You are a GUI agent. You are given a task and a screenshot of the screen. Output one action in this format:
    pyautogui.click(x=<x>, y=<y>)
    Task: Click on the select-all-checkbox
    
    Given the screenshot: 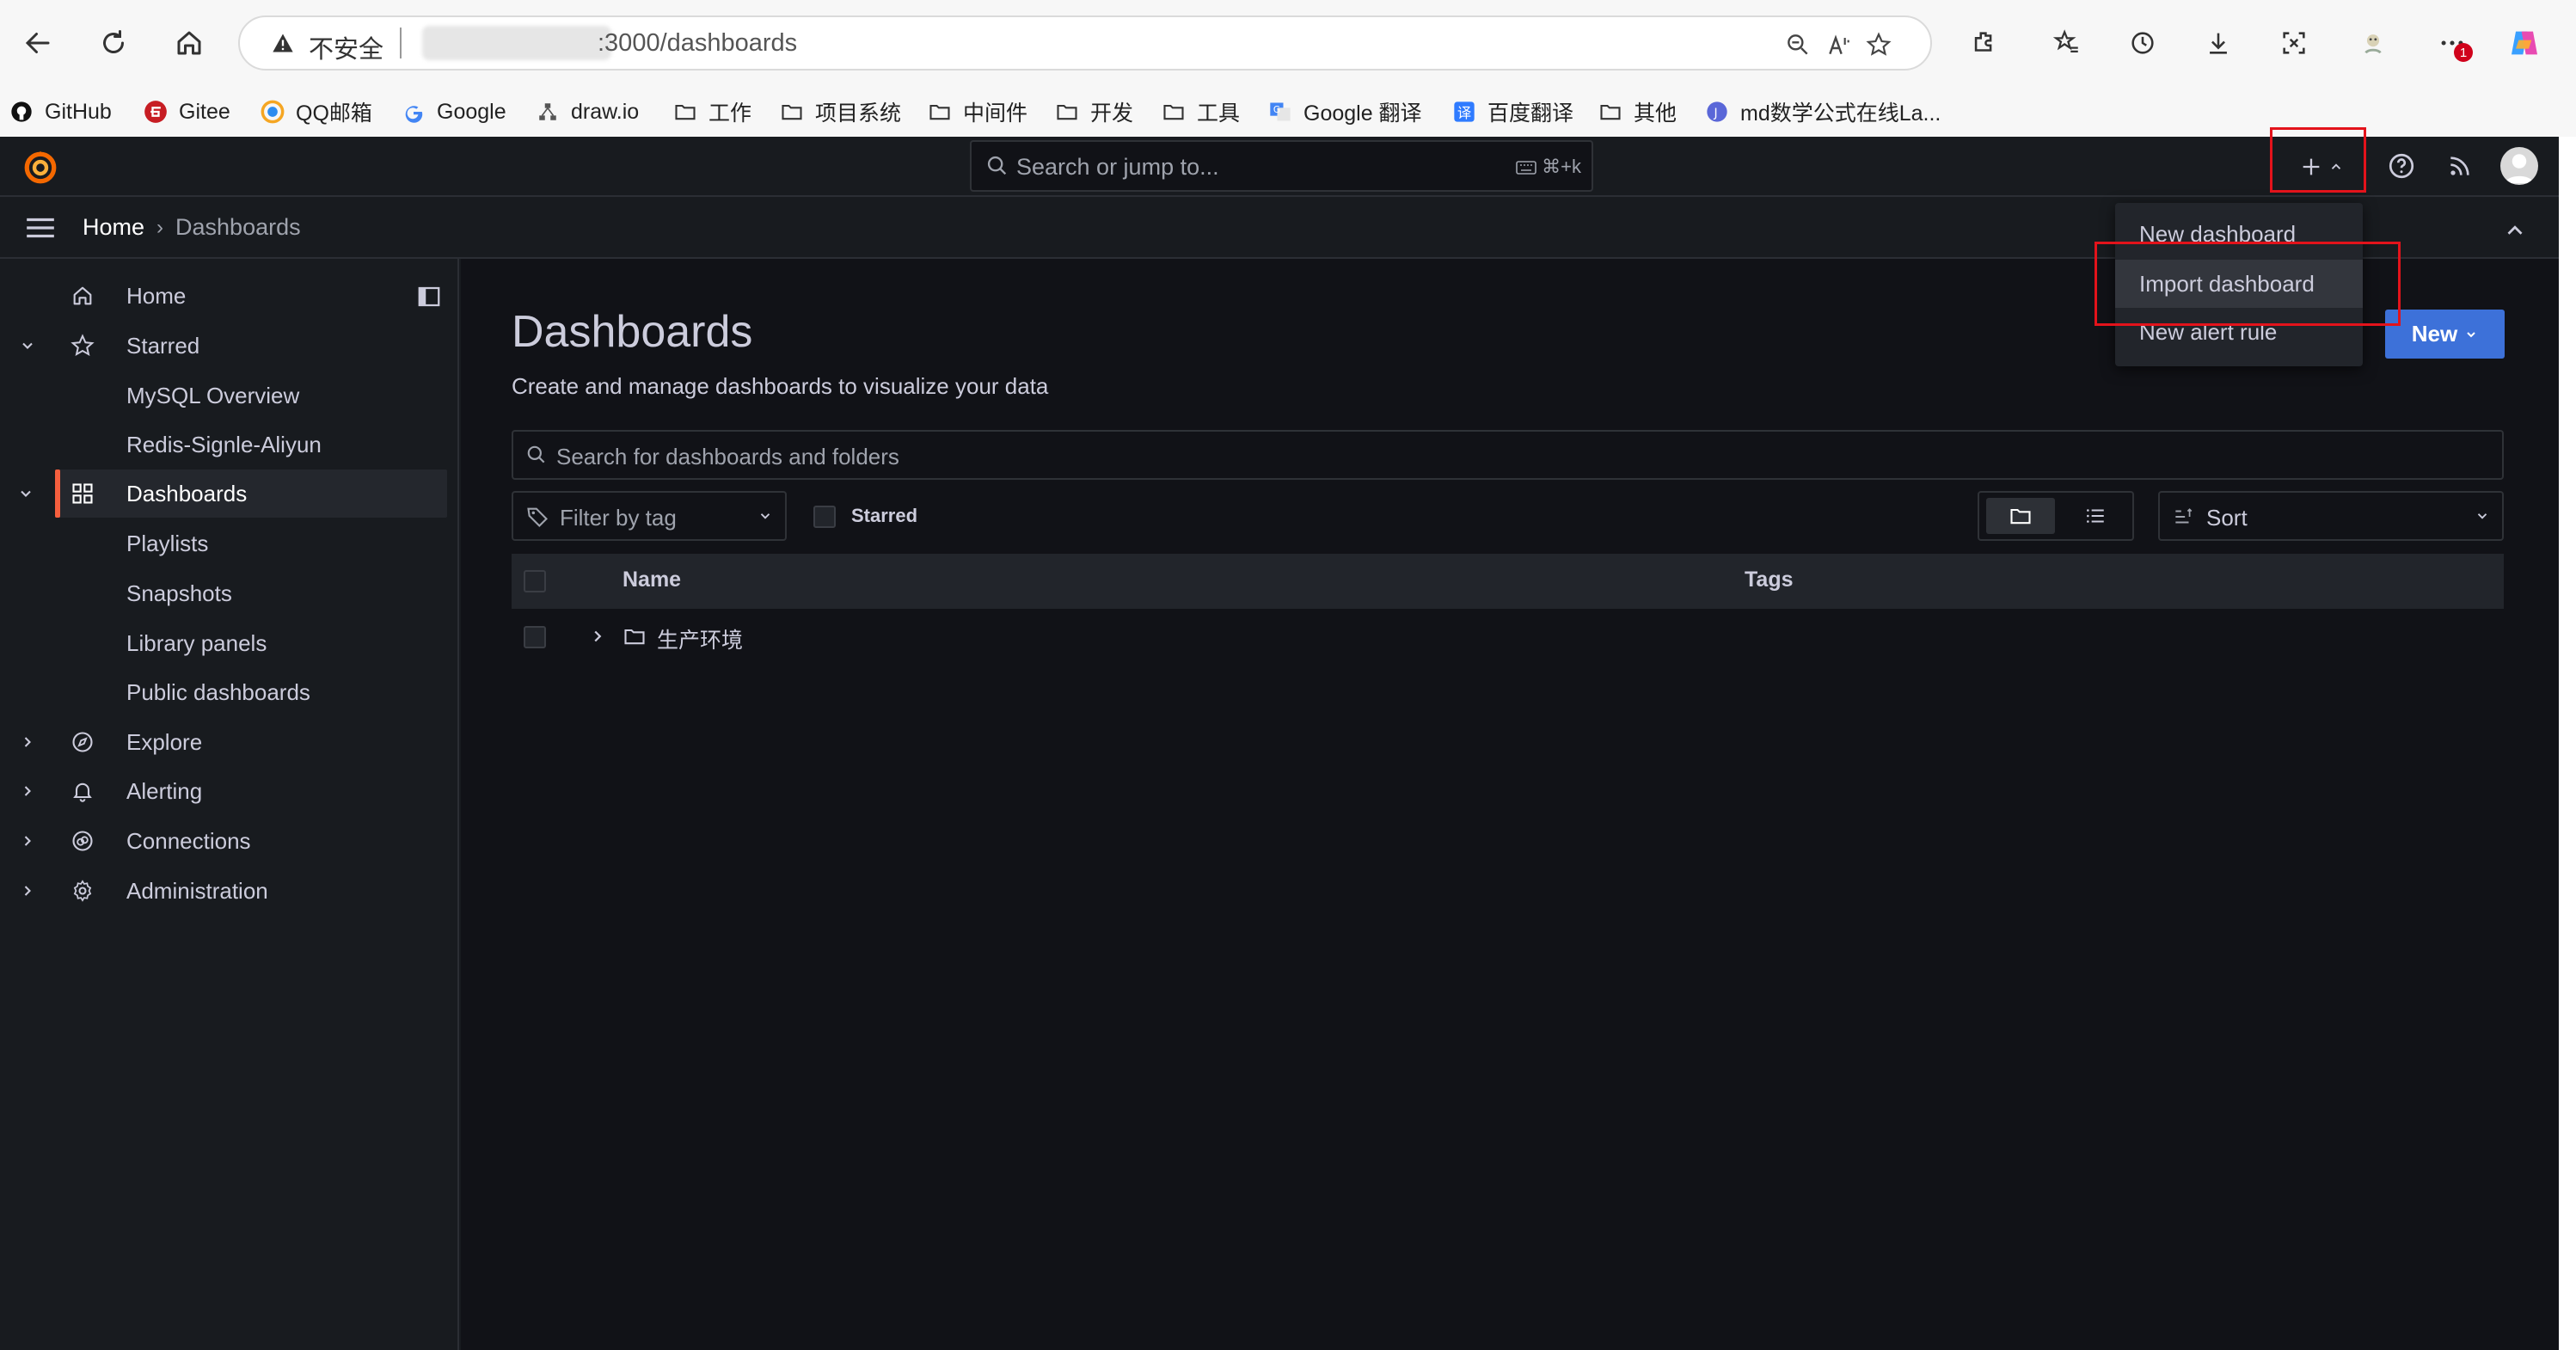 What is the action you would take?
    pyautogui.click(x=535, y=581)
    